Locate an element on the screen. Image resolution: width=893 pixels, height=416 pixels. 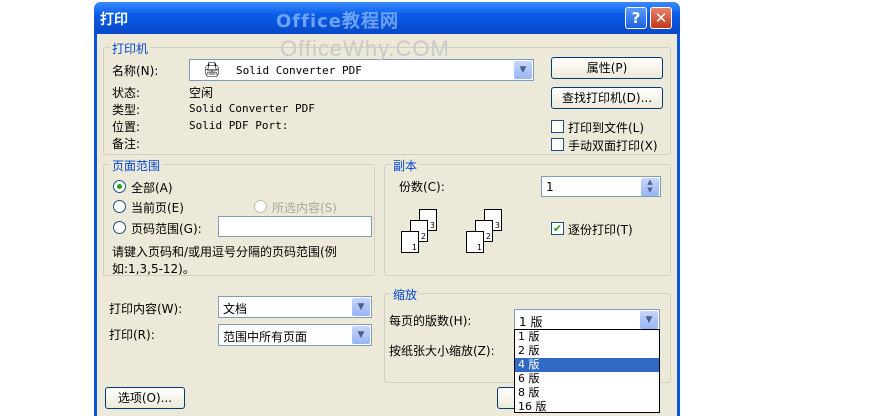
spinner-arrows-icon: ▲ ▼ is located at coordinates (650, 187).